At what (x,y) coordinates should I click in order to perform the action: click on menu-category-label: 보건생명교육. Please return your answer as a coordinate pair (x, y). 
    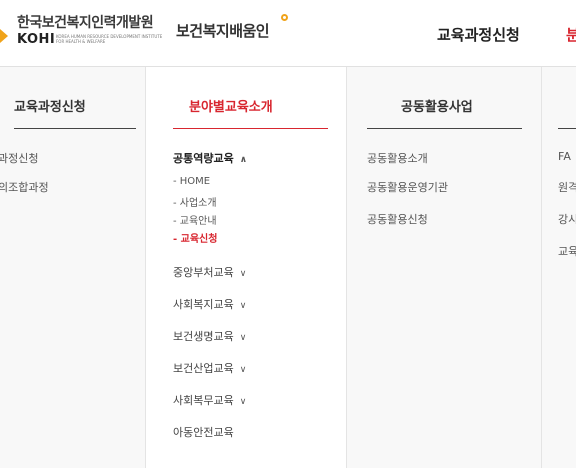
    Looking at the image, I should click on (203, 336).